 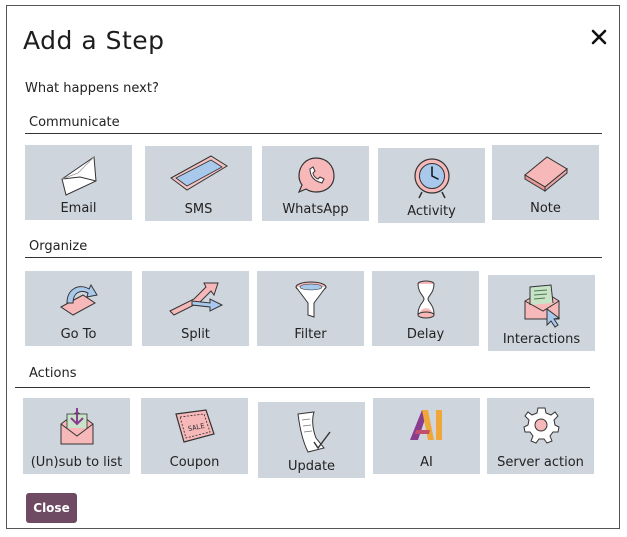 I want to click on tile-label: SMS, so click(x=198, y=209).